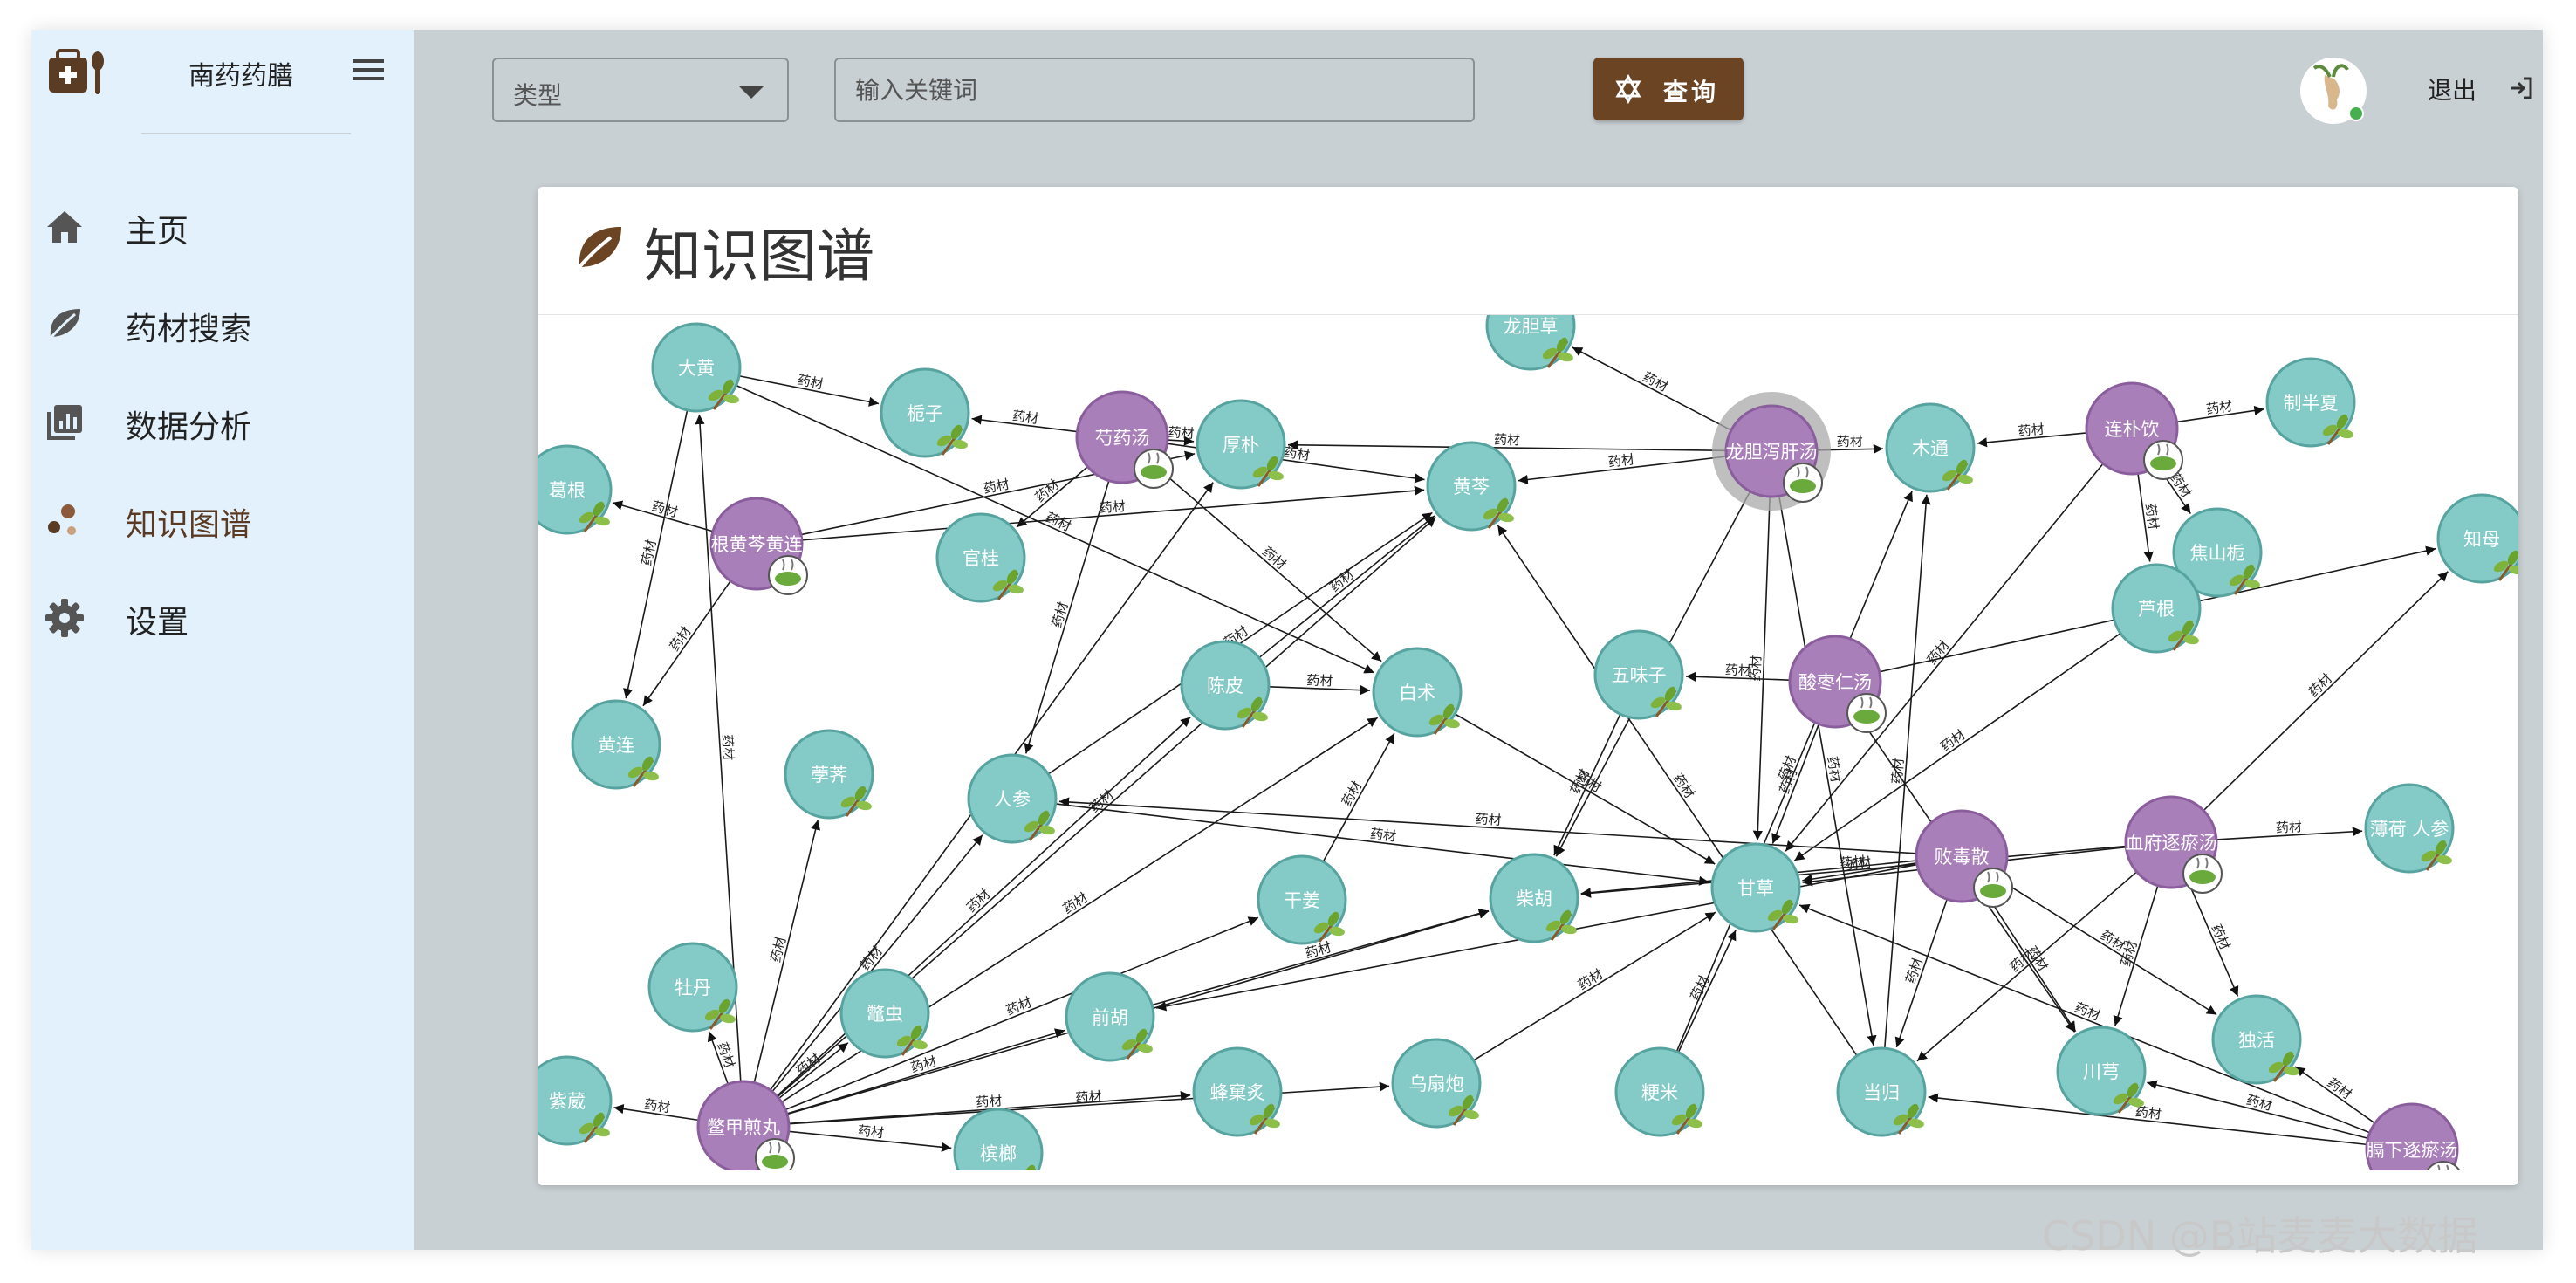 This screenshot has height=1283, width=2576. Describe the element at coordinates (1930, 447) in the screenshot. I see `graph-node-herb: 木通` at that location.